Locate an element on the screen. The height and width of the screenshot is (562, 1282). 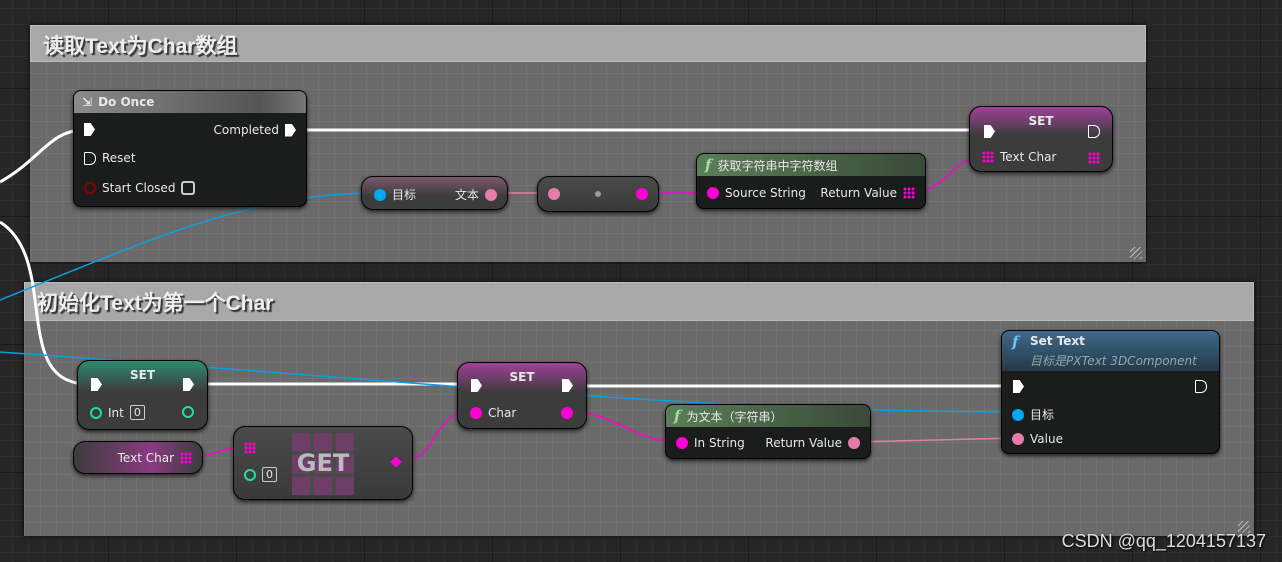
set-int-node: SET Int 0 is located at coordinates (142, 395).